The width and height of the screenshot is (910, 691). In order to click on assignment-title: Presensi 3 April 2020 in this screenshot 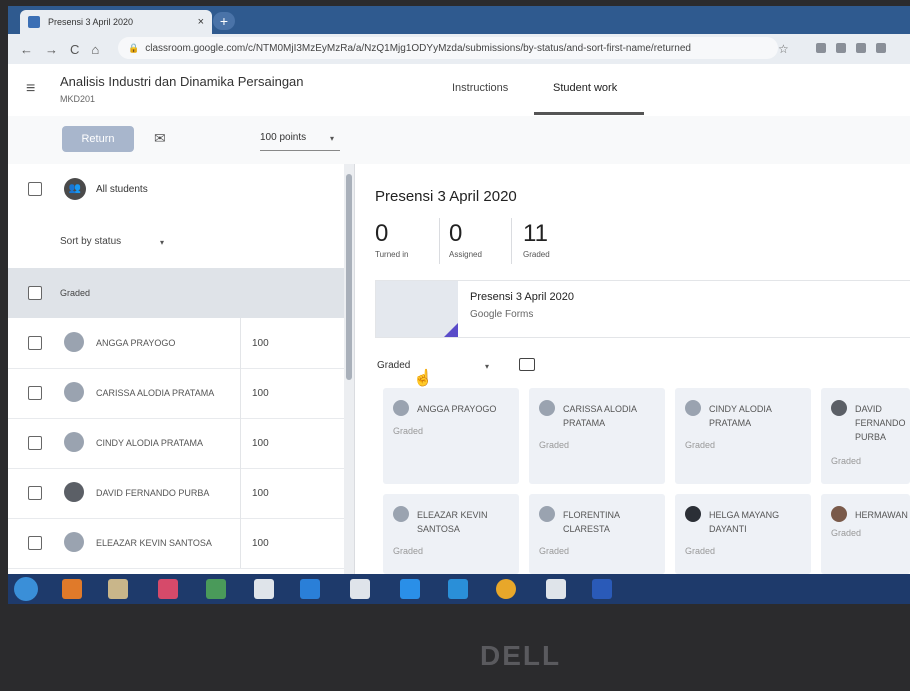, I will do `click(446, 196)`.